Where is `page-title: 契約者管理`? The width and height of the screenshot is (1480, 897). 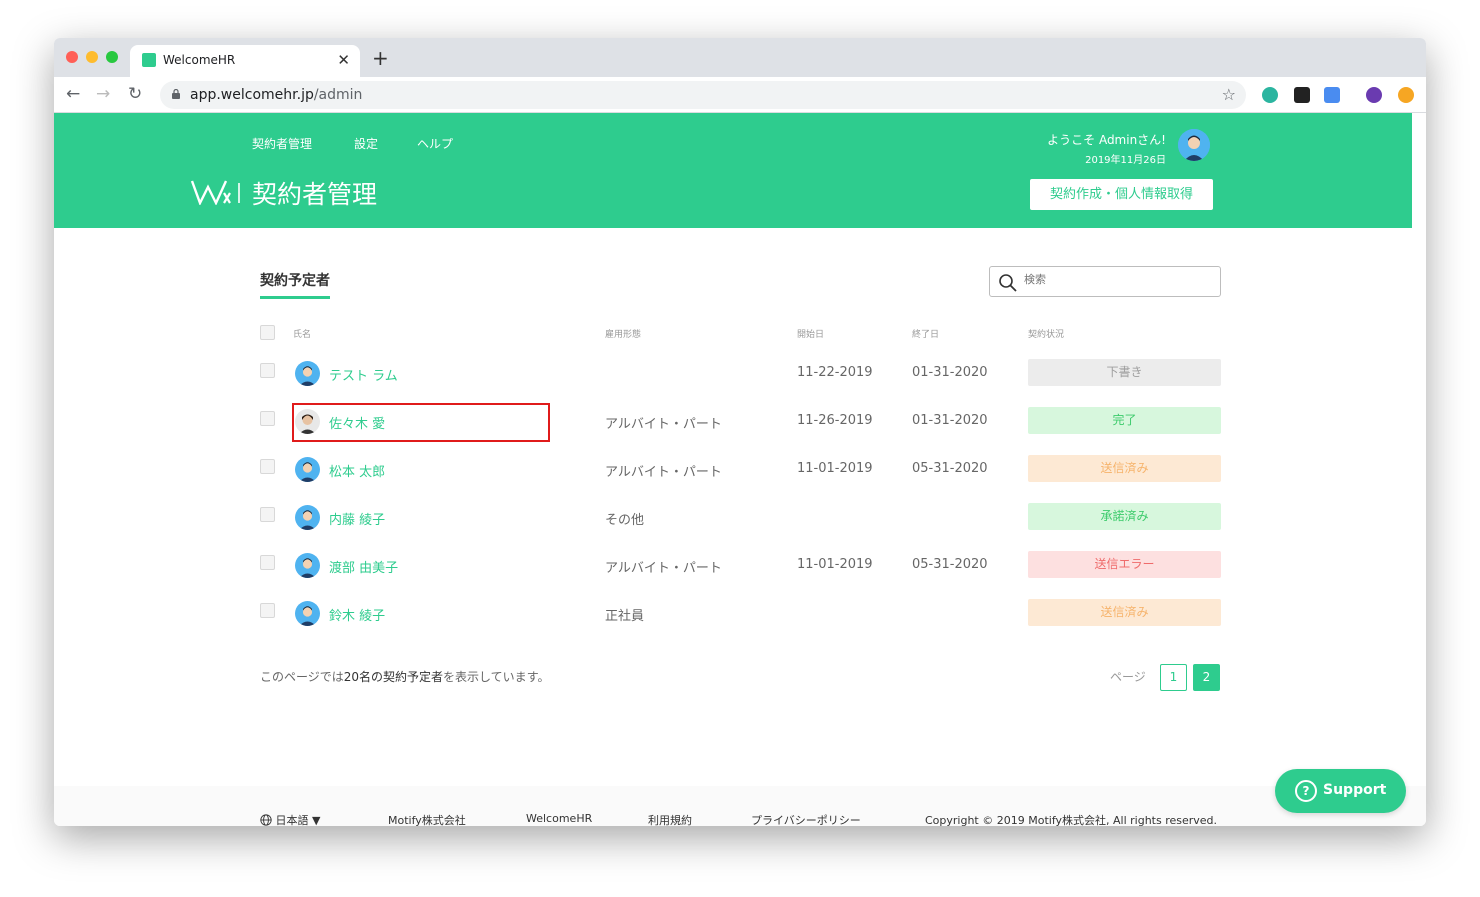
page-title: 契約者管理 is located at coordinates (315, 194).